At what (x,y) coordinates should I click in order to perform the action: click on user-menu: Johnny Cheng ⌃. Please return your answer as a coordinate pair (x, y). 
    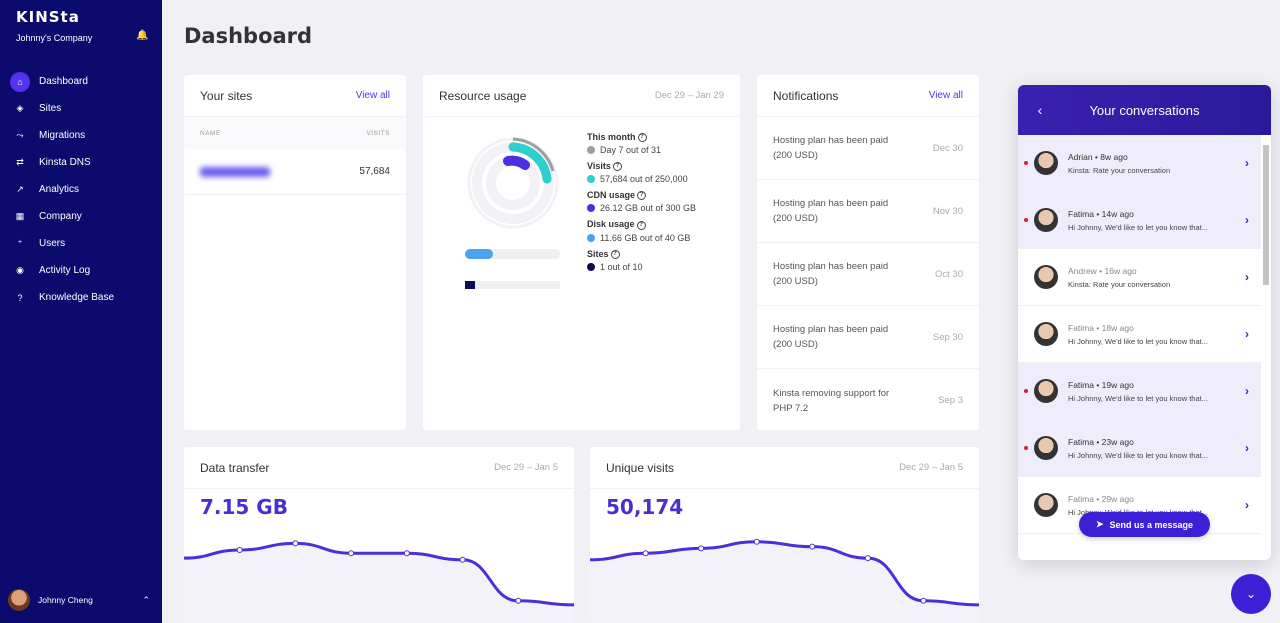
    Looking at the image, I should click on (81, 600).